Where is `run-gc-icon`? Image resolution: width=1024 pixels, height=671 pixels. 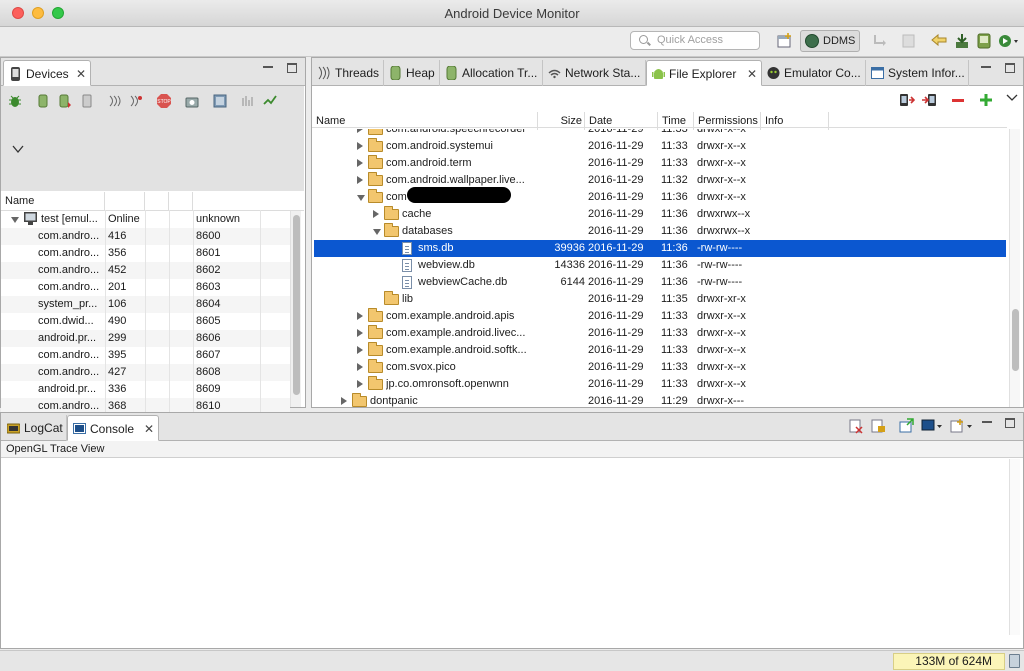
run-gc-icon is located at coordinates (1014, 661).